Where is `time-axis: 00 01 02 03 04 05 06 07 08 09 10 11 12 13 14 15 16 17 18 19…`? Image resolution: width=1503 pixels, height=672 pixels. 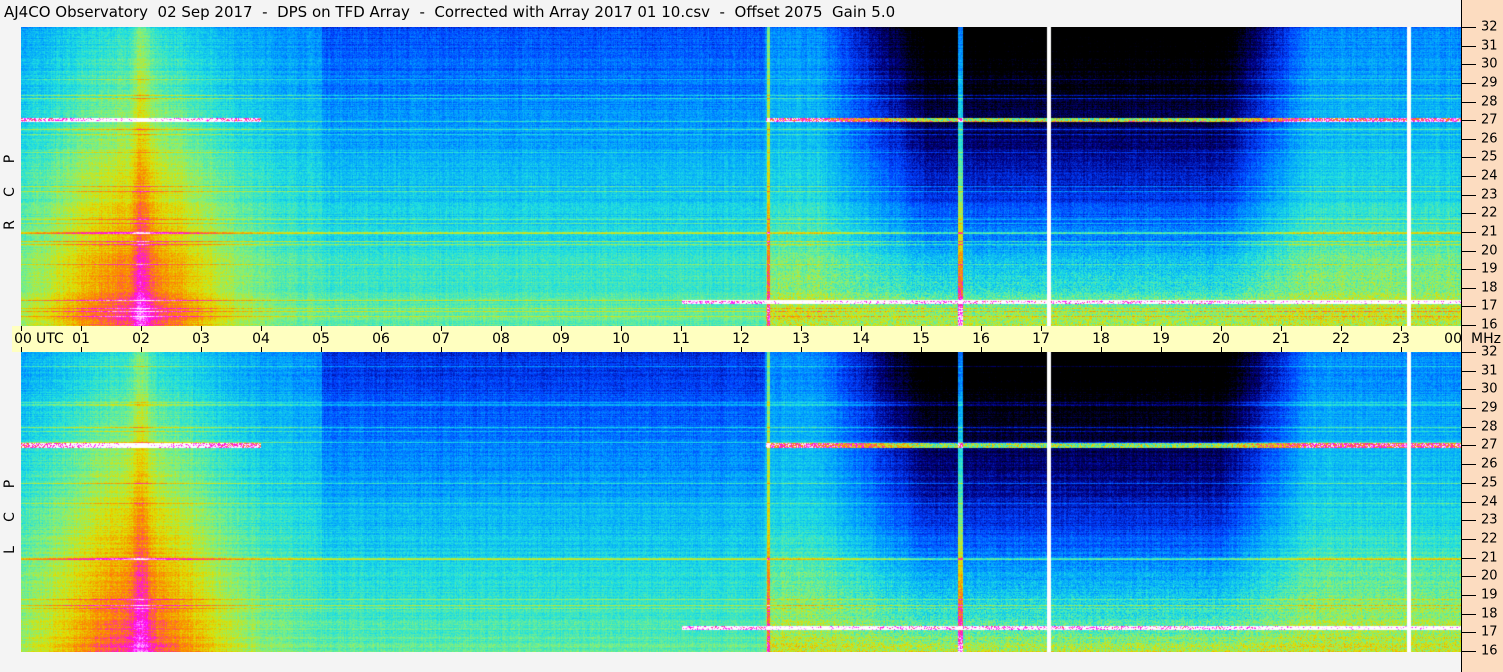
time-axis: 00 01 02 03 04 05 06 07 08 09 10 11 12 13 14 15 16 17 18 19… is located at coordinates (737, 339).